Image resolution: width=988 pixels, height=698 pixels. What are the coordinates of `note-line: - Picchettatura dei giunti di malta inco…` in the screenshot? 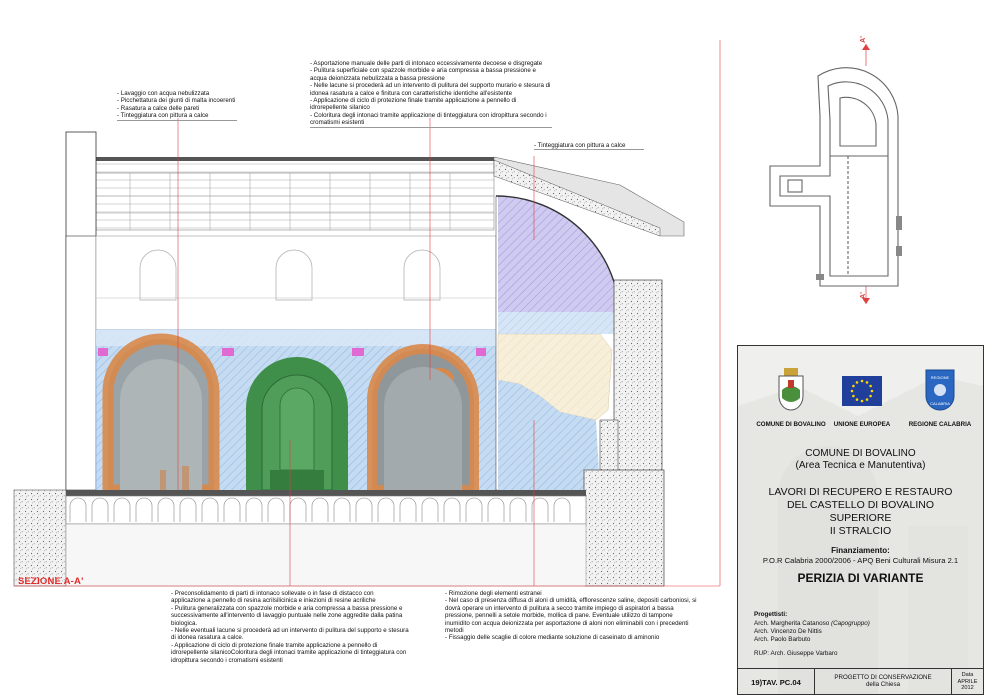 It's located at (176, 101).